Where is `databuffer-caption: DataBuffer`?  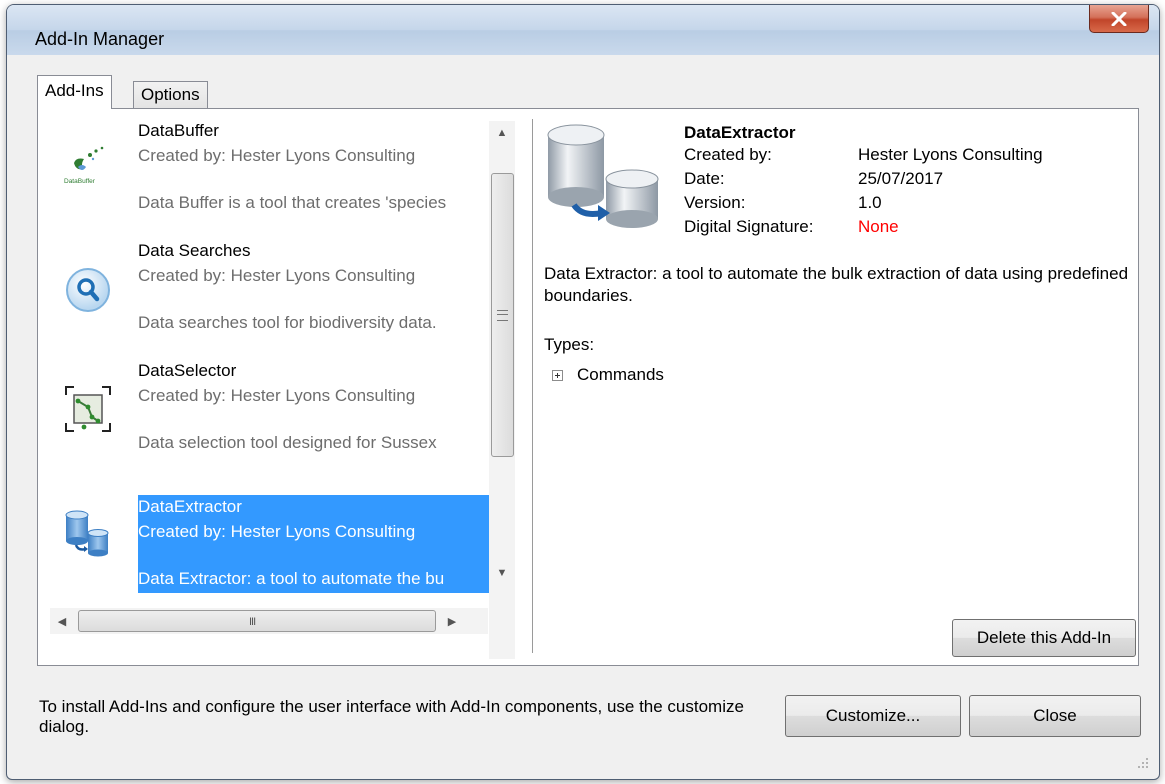 databuffer-caption: DataBuffer is located at coordinates (80, 181).